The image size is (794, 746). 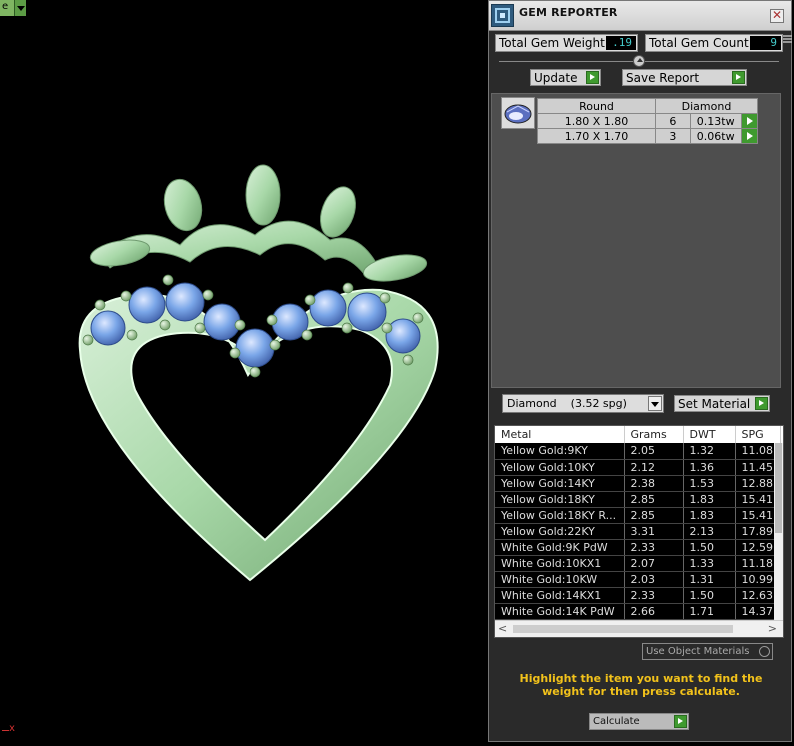 I want to click on save-report-button: Save Report, so click(x=684, y=77).